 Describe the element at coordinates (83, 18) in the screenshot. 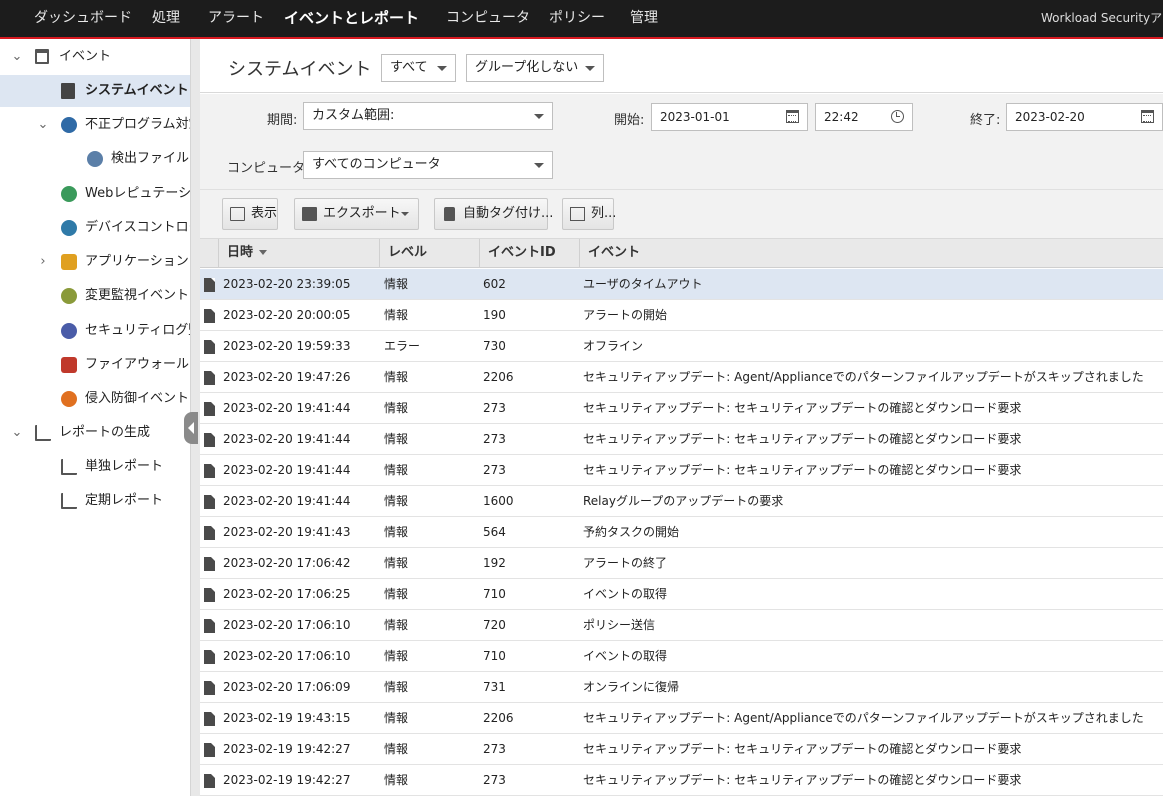

I see `nav-dashboard: ダッシュボード` at that location.